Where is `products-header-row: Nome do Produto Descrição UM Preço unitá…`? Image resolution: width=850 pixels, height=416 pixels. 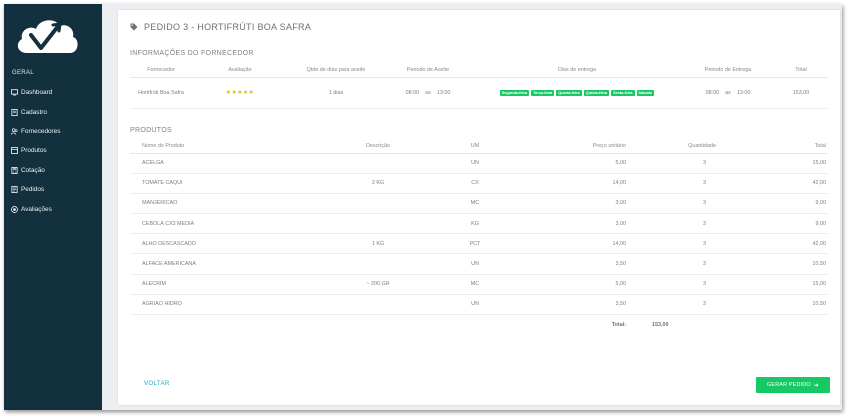 products-header-row: Nome do Produto Descrição UM Preço unitá… is located at coordinates (479, 147).